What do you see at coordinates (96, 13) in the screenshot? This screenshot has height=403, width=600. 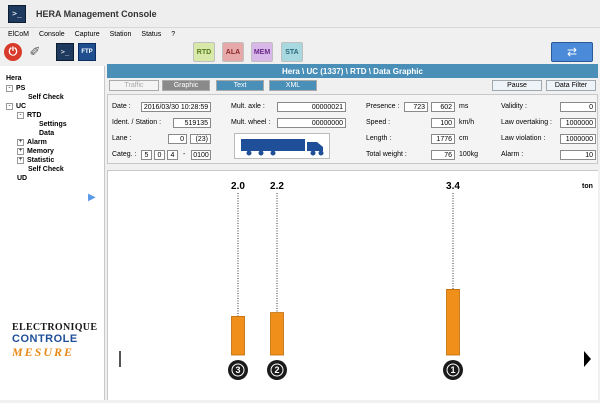 I see `window-title: HERA Management Console` at bounding box center [96, 13].